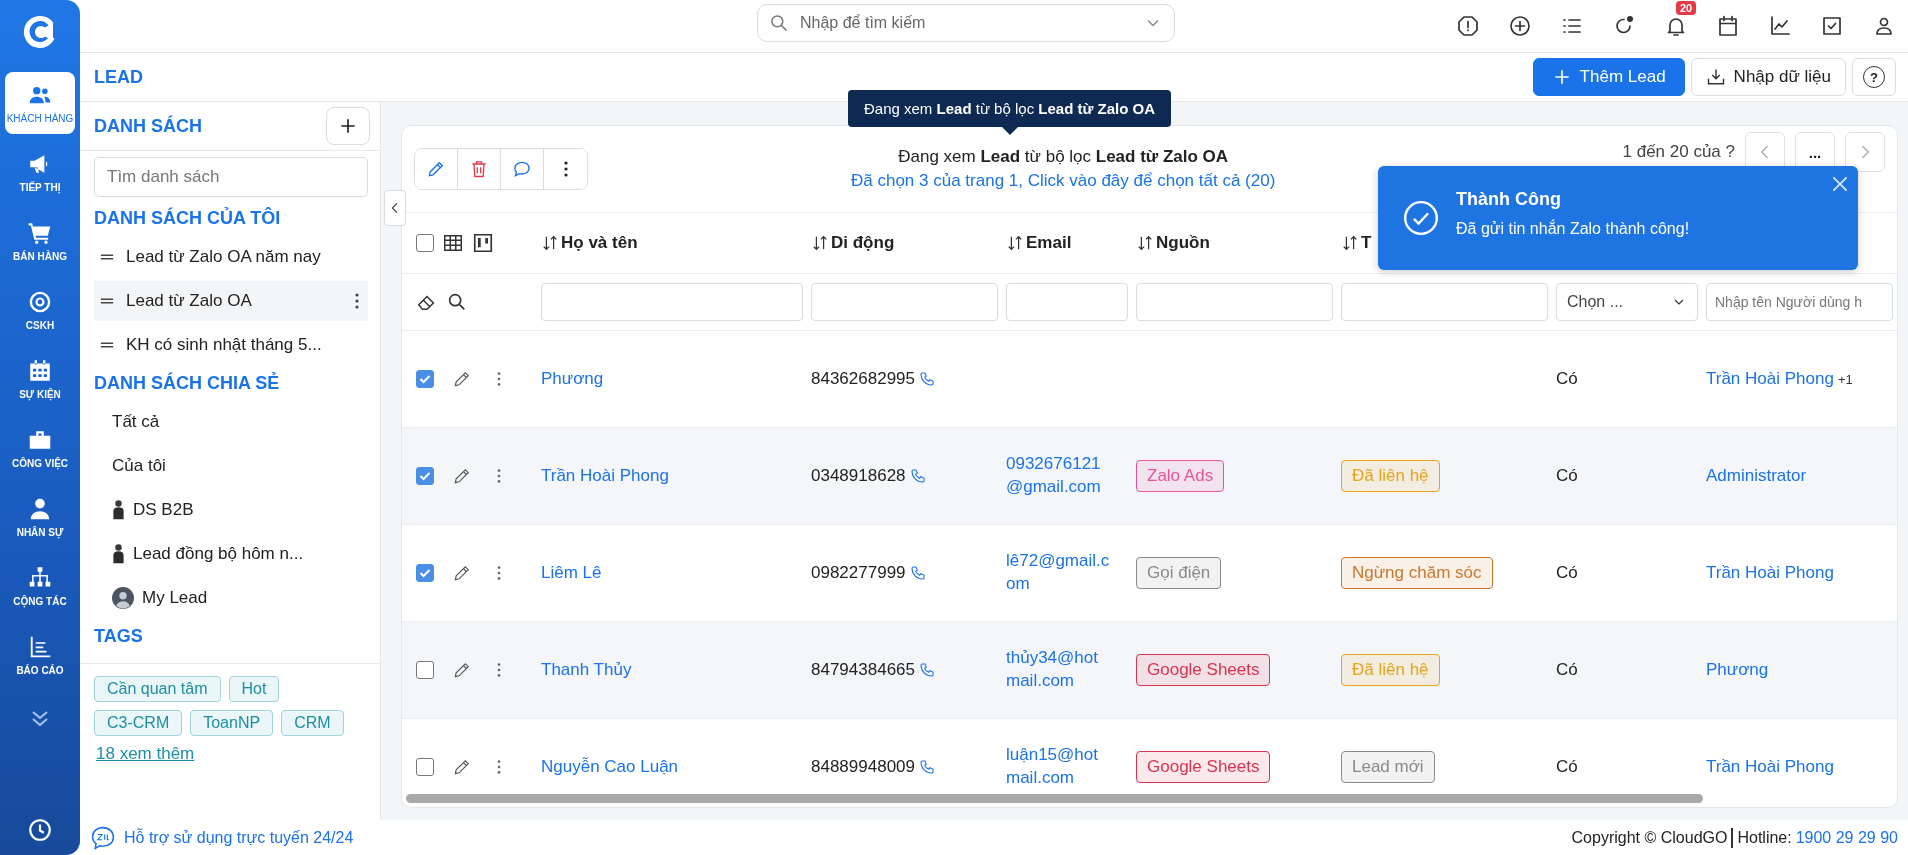 This screenshot has height=855, width=1908. What do you see at coordinates (118, 77) in the screenshot?
I see `page-title: LEAD` at bounding box center [118, 77].